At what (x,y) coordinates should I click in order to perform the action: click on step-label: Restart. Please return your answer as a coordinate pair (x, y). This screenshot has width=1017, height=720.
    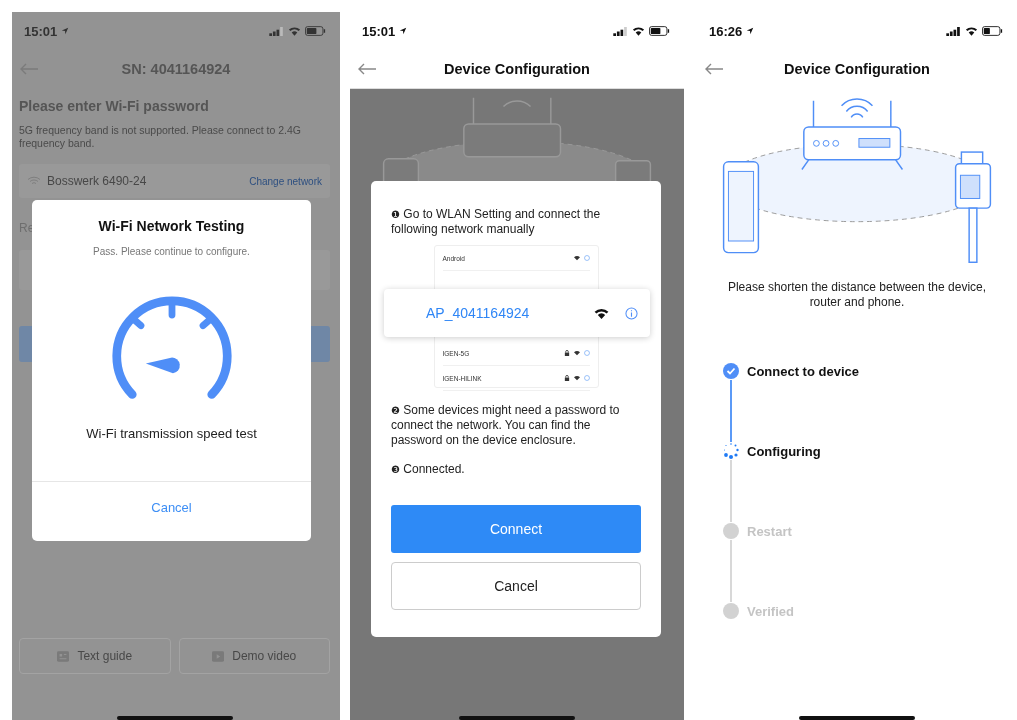
    Looking at the image, I should click on (769, 531).